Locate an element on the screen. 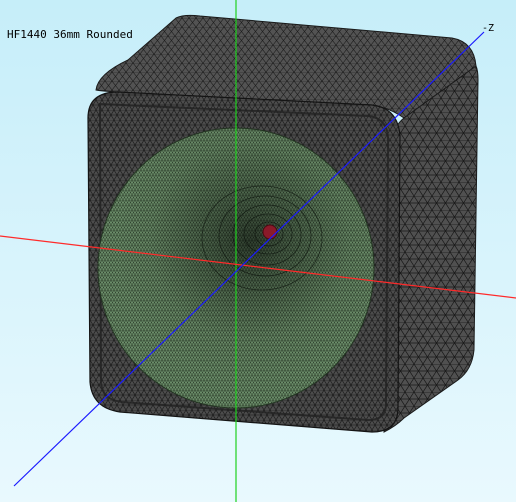 This screenshot has width=516, height=502. throat-marker is located at coordinates (270, 232).